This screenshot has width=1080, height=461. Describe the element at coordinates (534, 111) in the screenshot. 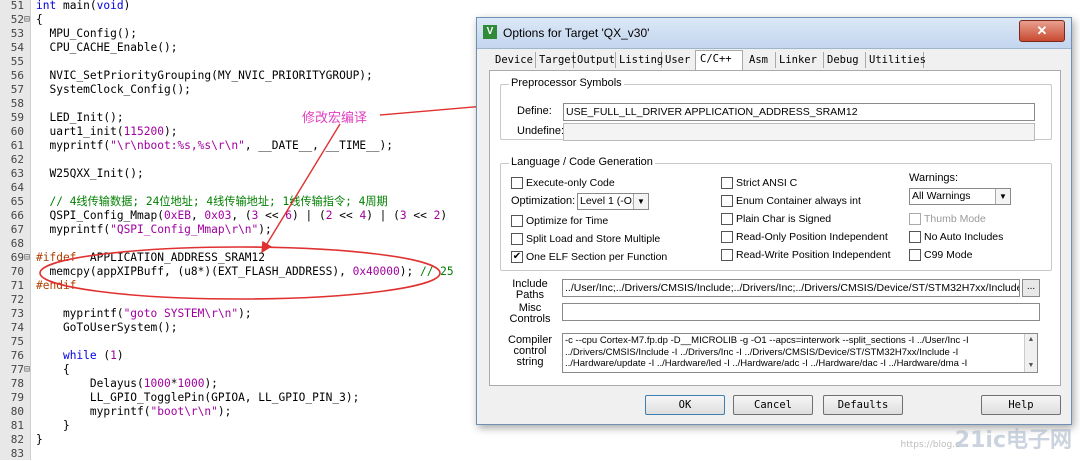

I see `define-label: Define:` at that location.